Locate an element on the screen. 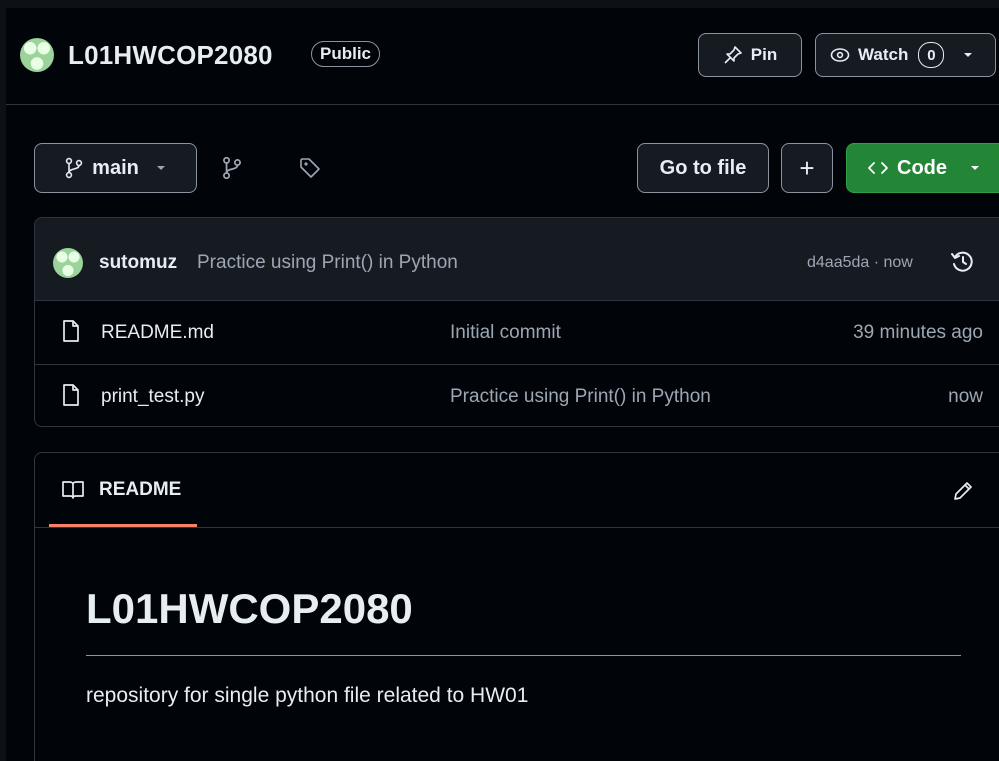  tab-readme: README is located at coordinates (123, 490).